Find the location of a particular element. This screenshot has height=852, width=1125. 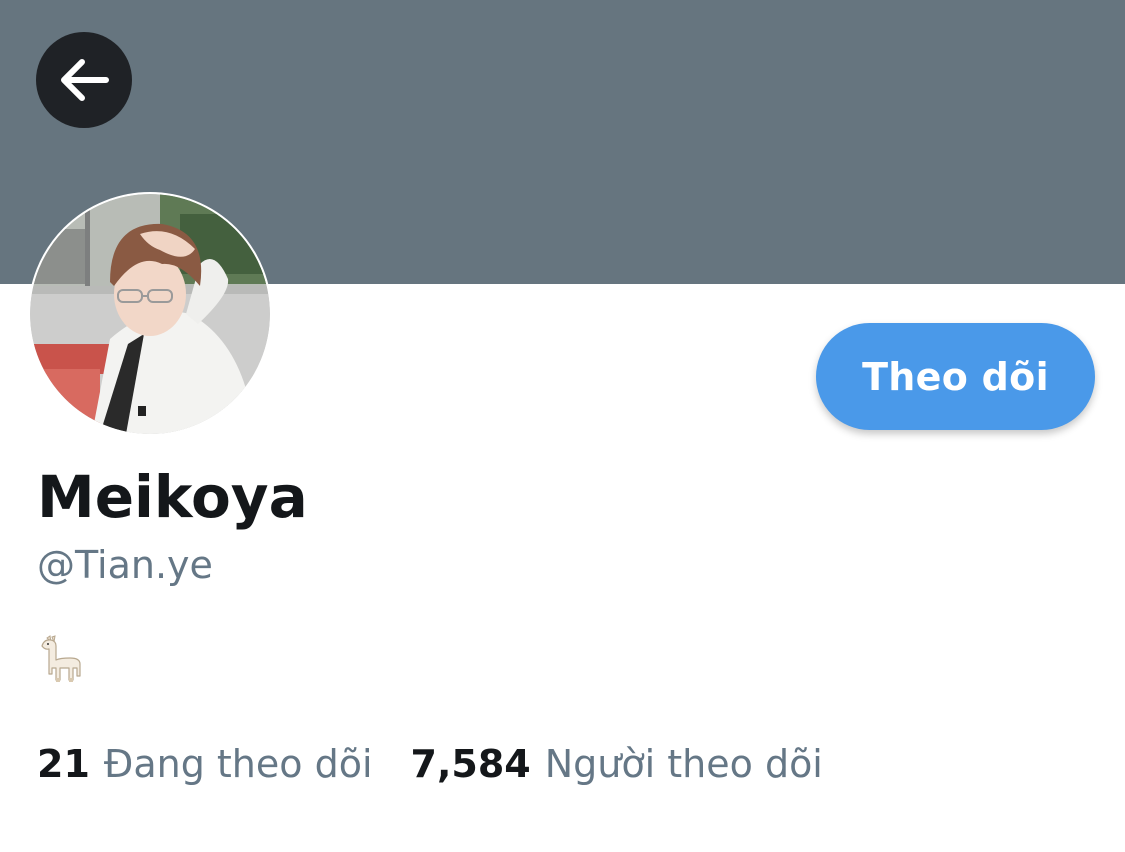

llama-icon is located at coordinates (61, 658).